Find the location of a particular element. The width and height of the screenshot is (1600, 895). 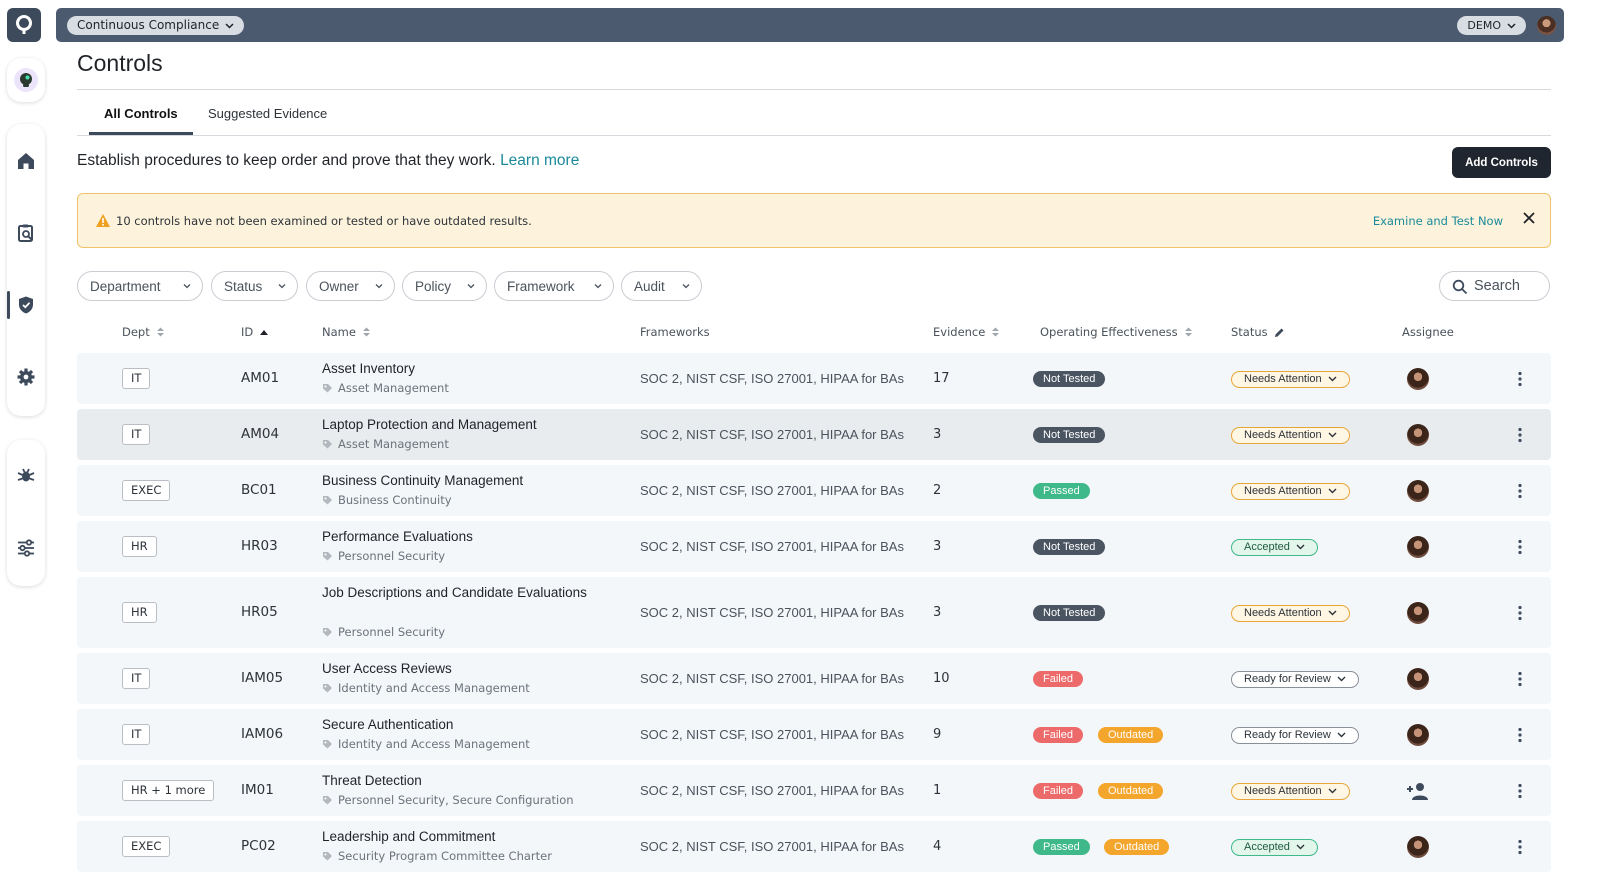

tab-suggested-evidence: Suggested Evidence is located at coordinates (267, 113).